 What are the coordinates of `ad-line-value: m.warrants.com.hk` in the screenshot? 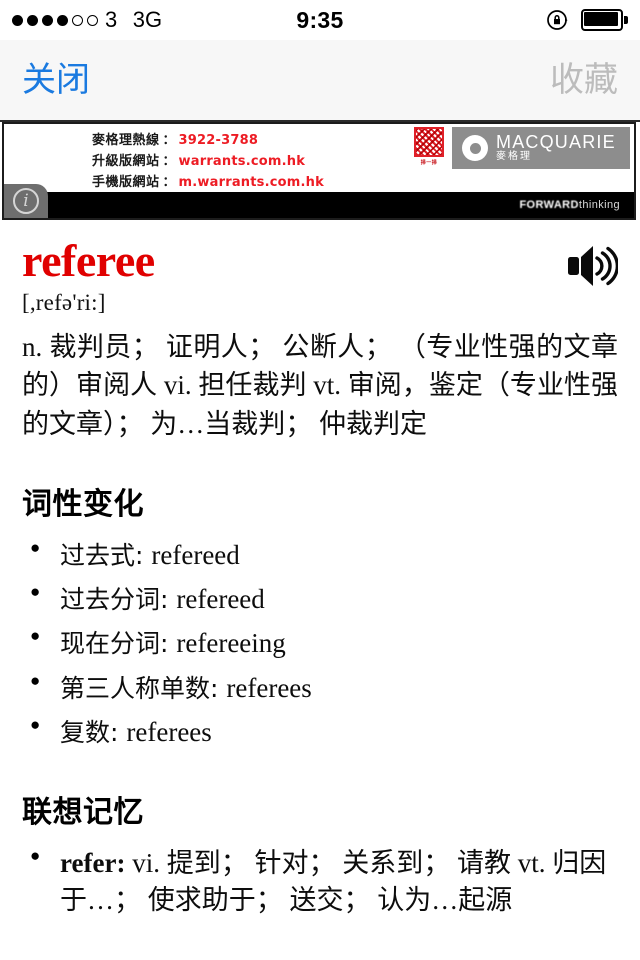 It's located at (251, 182).